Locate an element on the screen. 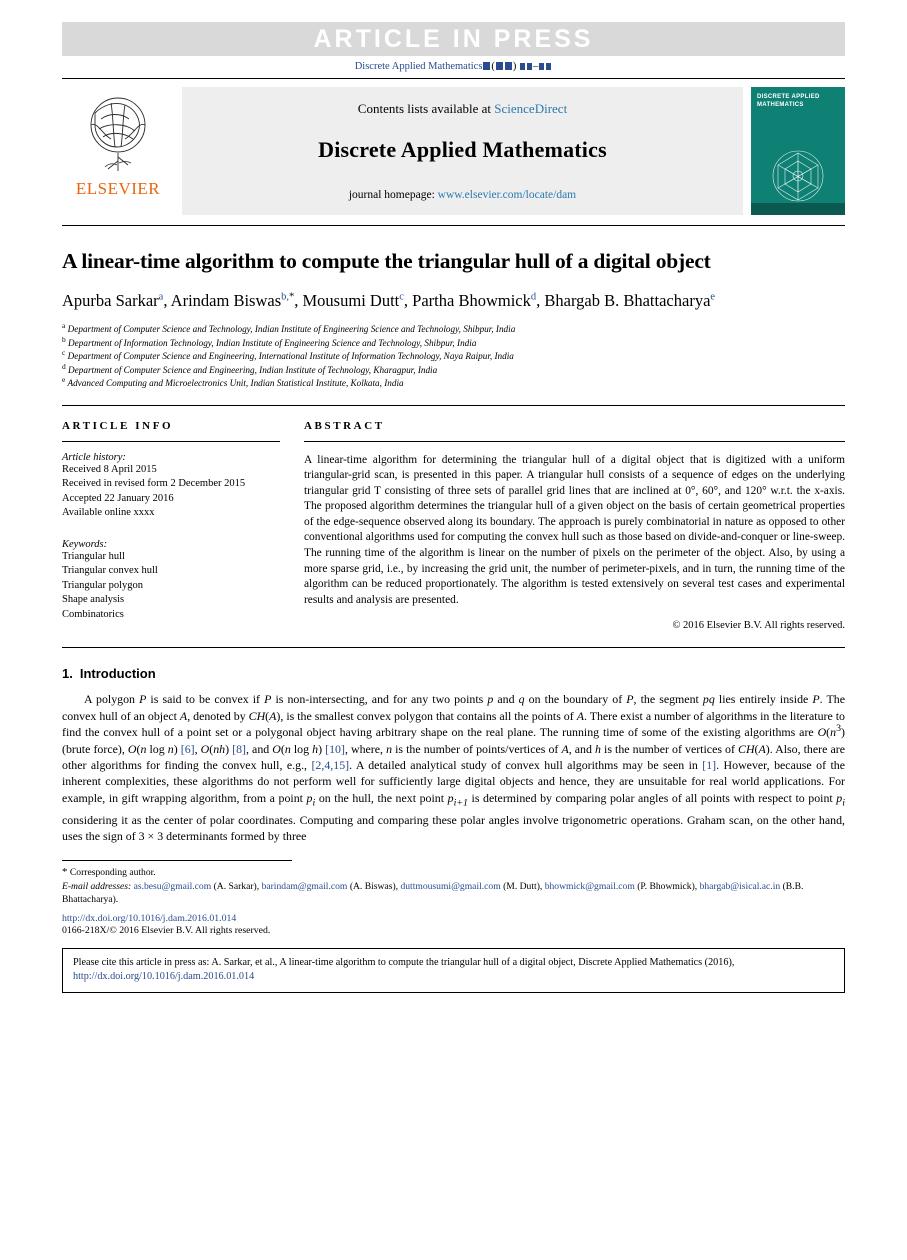  email-owner: (A. Biswas), is located at coordinates (374, 886).